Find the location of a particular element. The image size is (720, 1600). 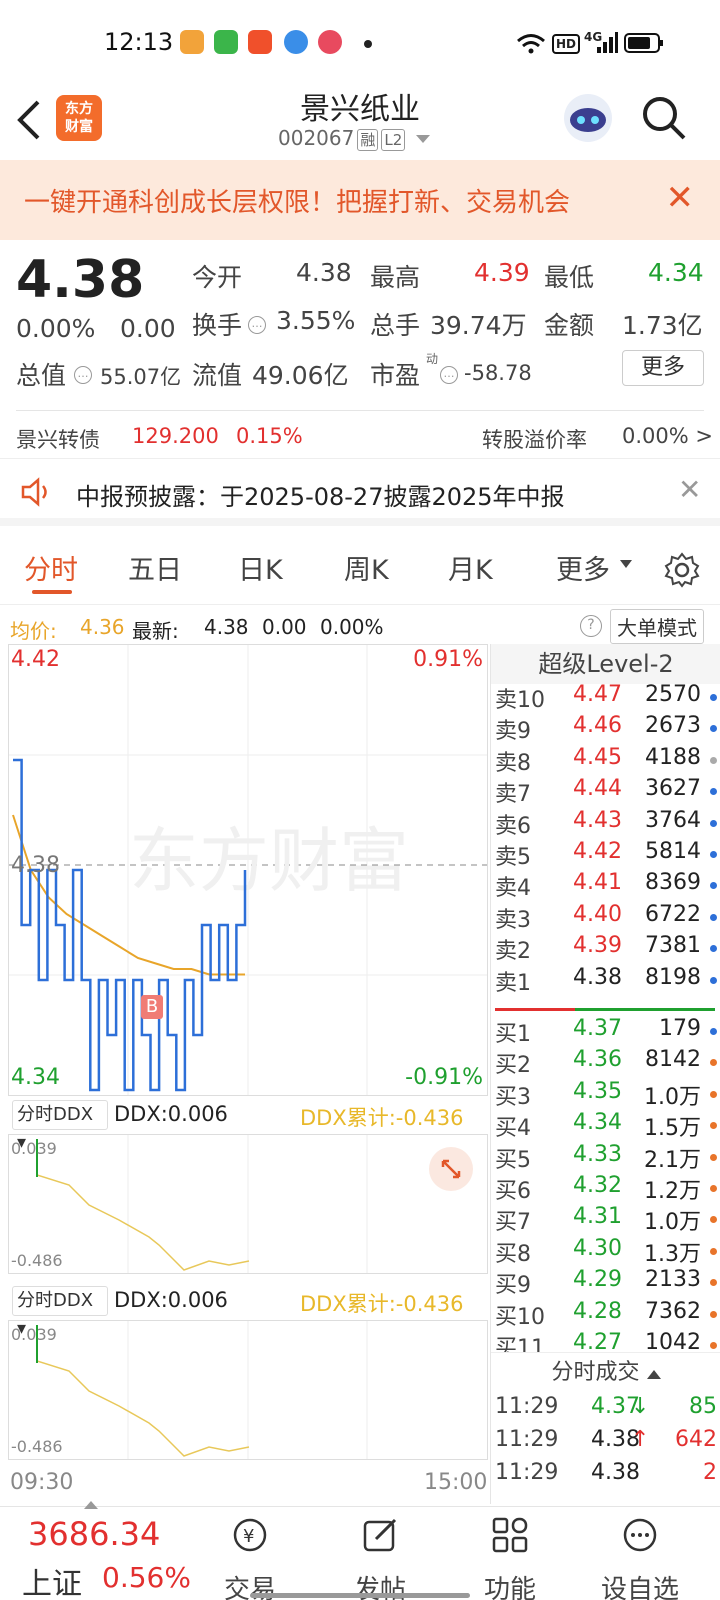

nav-trade: ¥ 交易 is located at coordinates (250, 1553).